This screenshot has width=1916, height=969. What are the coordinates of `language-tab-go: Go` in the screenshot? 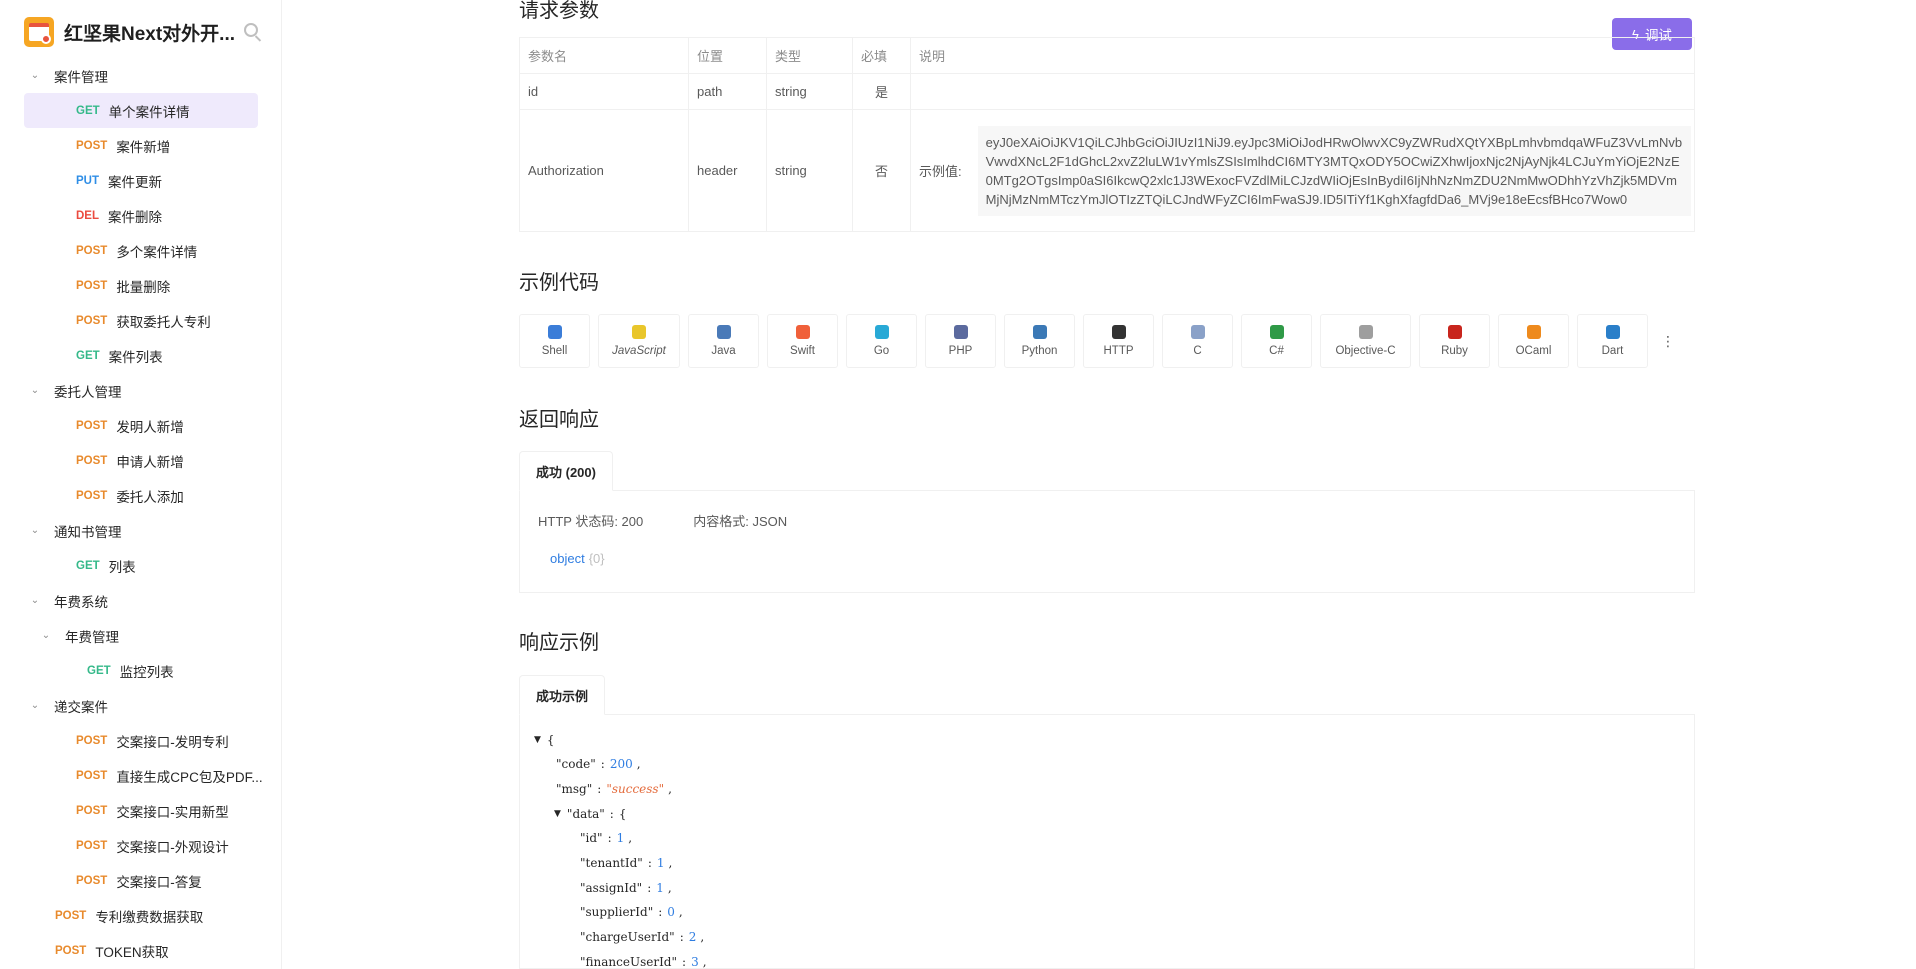 It's located at (881, 341).